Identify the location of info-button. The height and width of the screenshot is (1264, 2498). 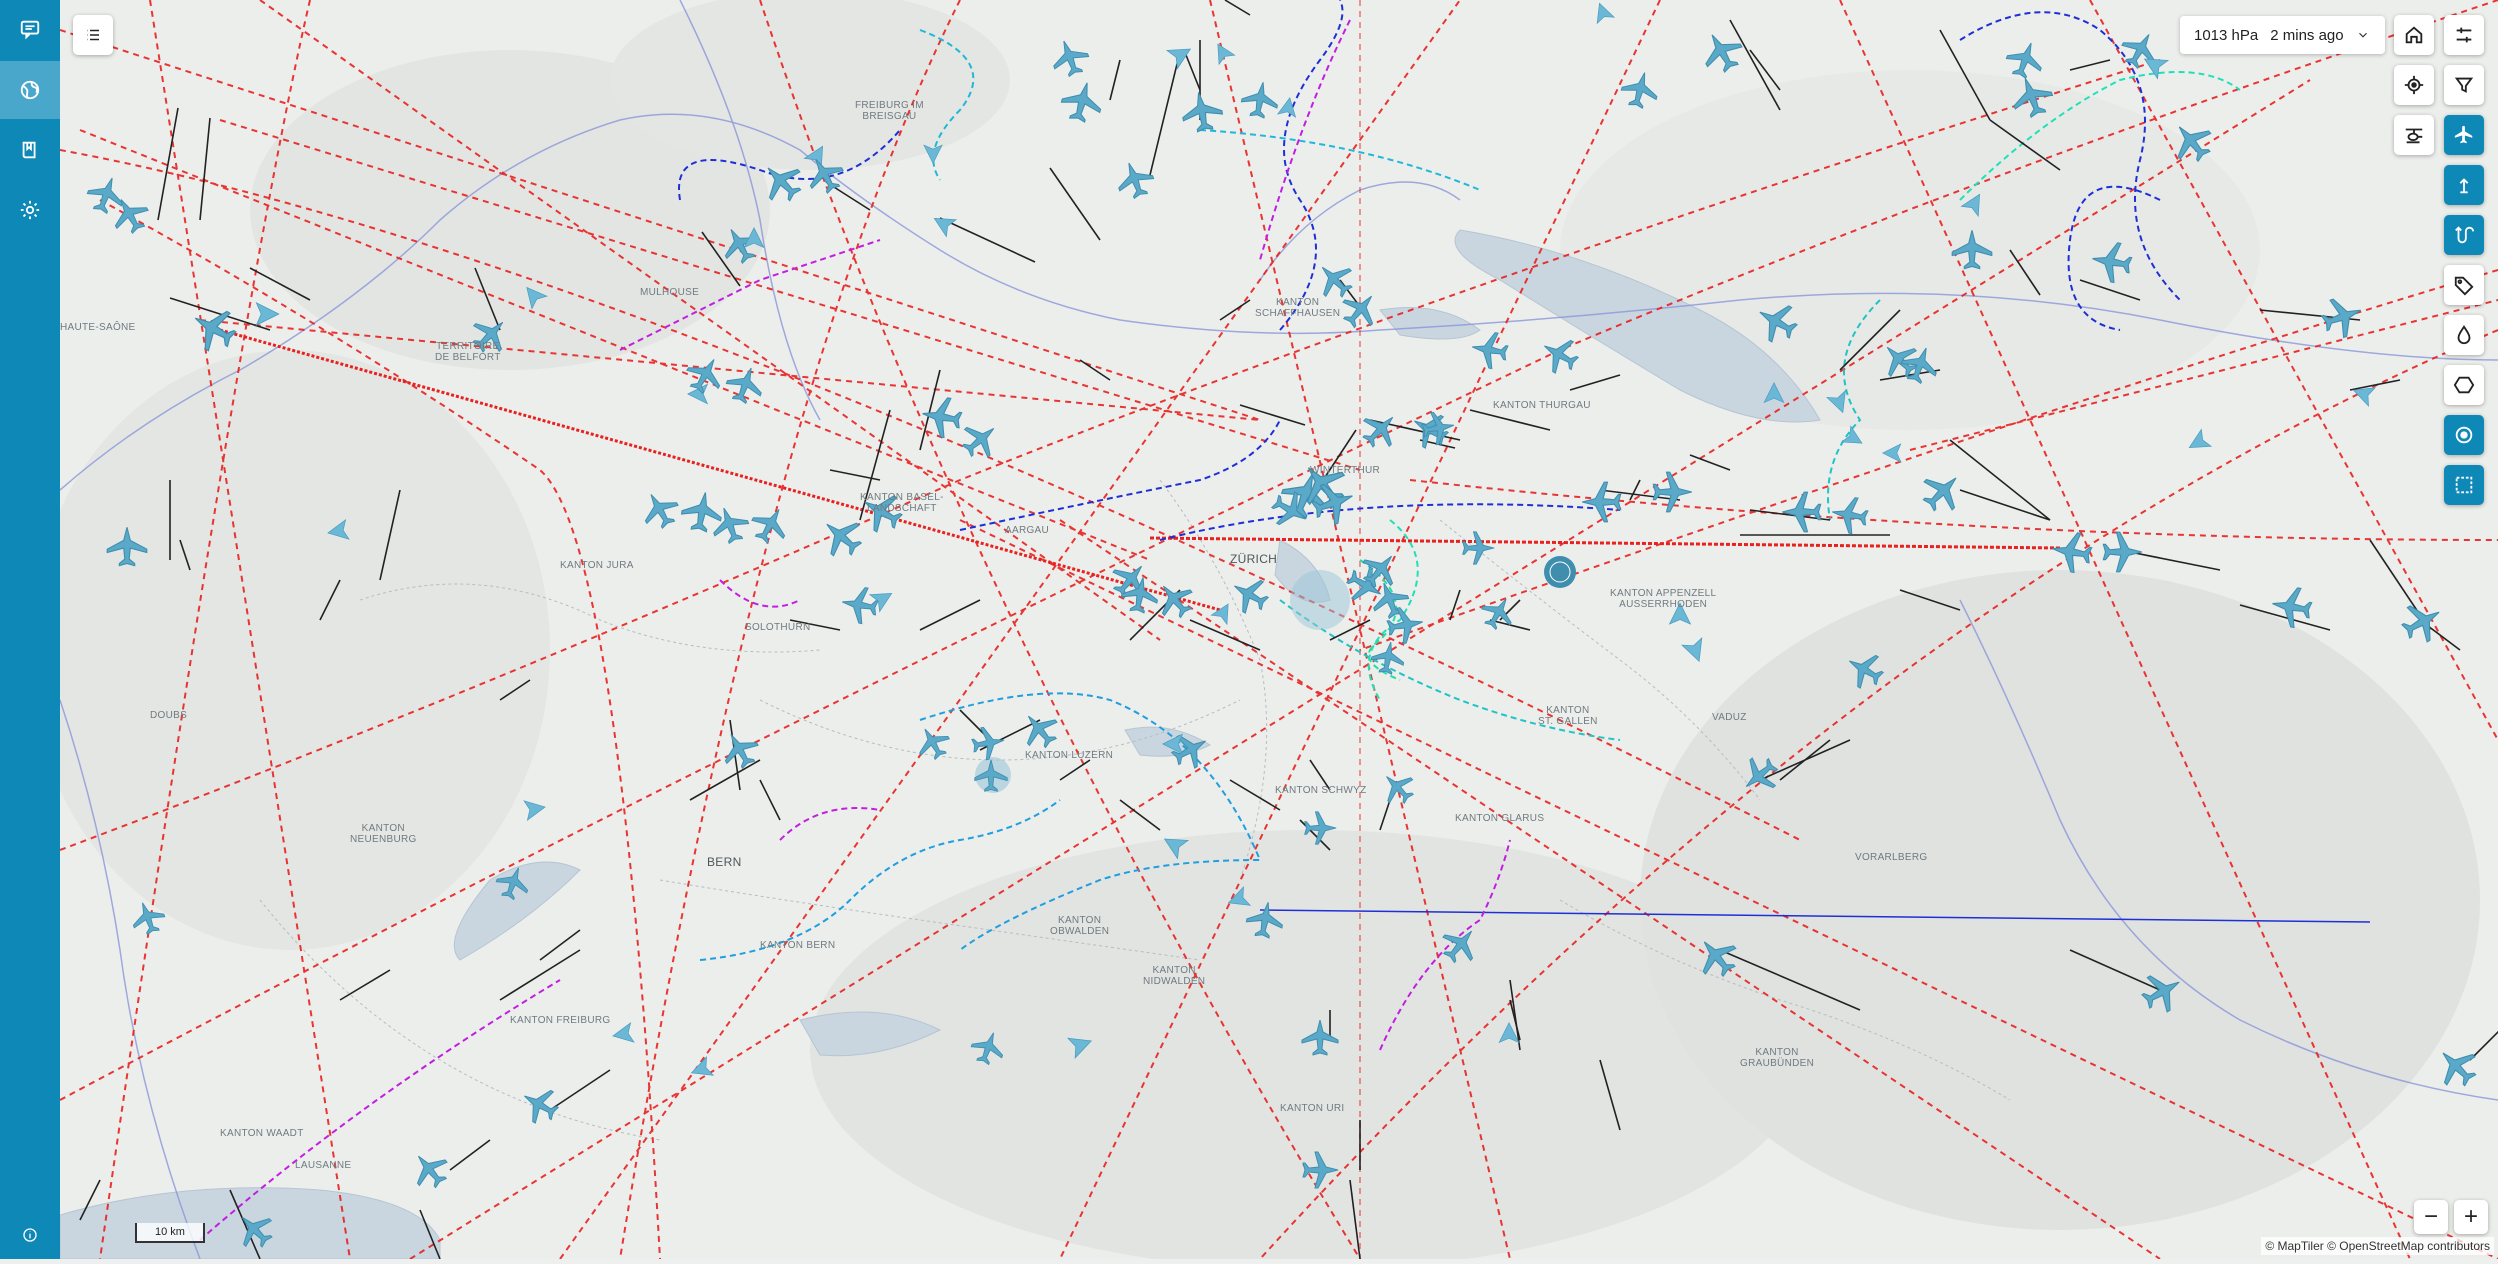
(30, 1235).